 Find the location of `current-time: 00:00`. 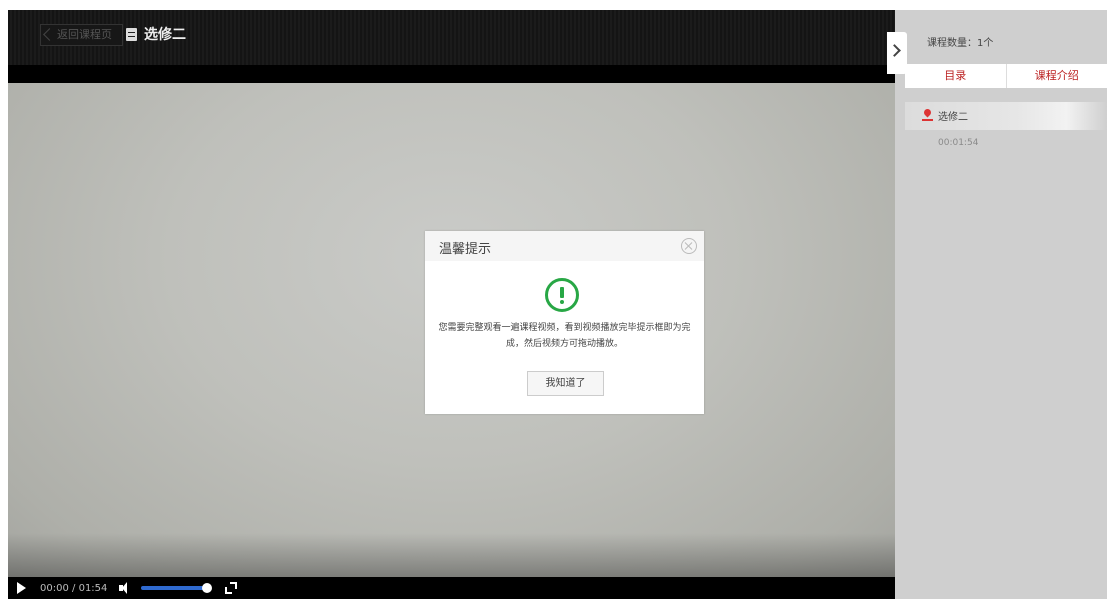

current-time: 00:00 is located at coordinates (54, 588).